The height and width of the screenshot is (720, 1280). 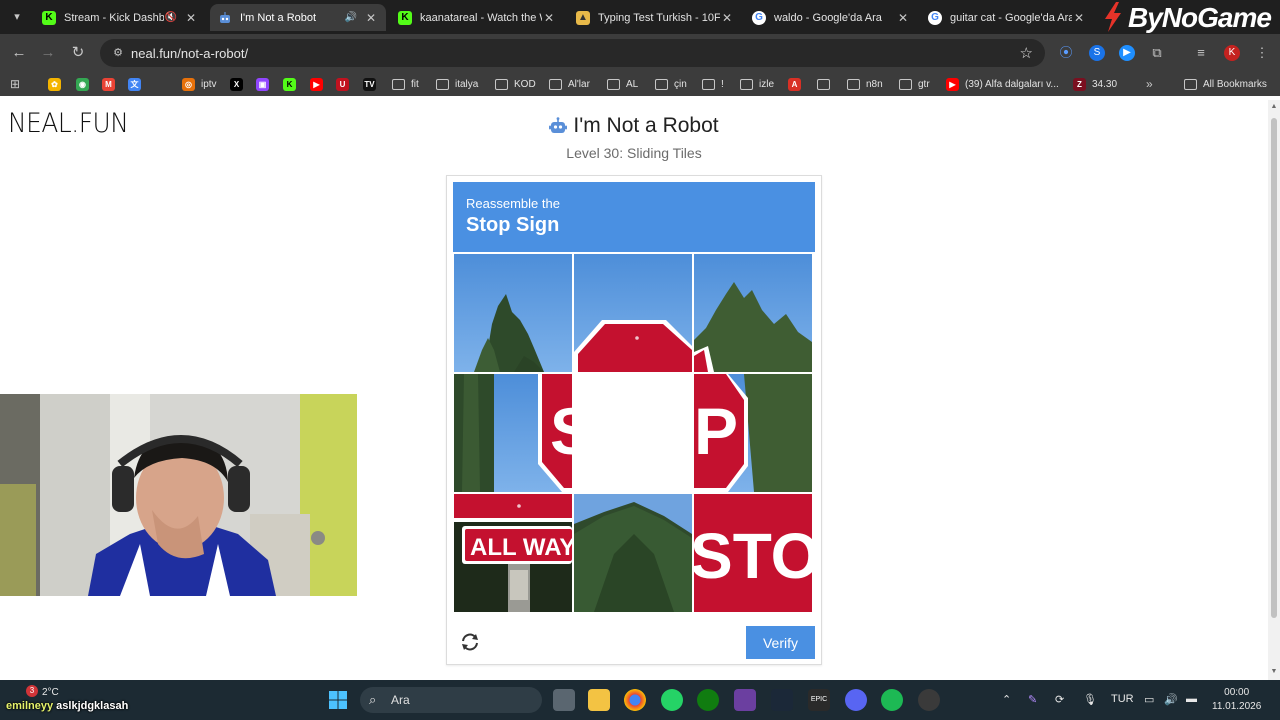 What do you see at coordinates (1157, 53) in the screenshot?
I see `extensions-puzzle-icon: ⧉` at bounding box center [1157, 53].